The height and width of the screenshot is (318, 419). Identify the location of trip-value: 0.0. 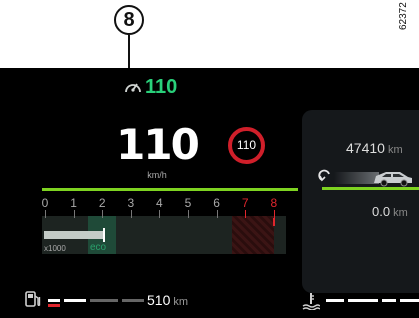
(381, 211).